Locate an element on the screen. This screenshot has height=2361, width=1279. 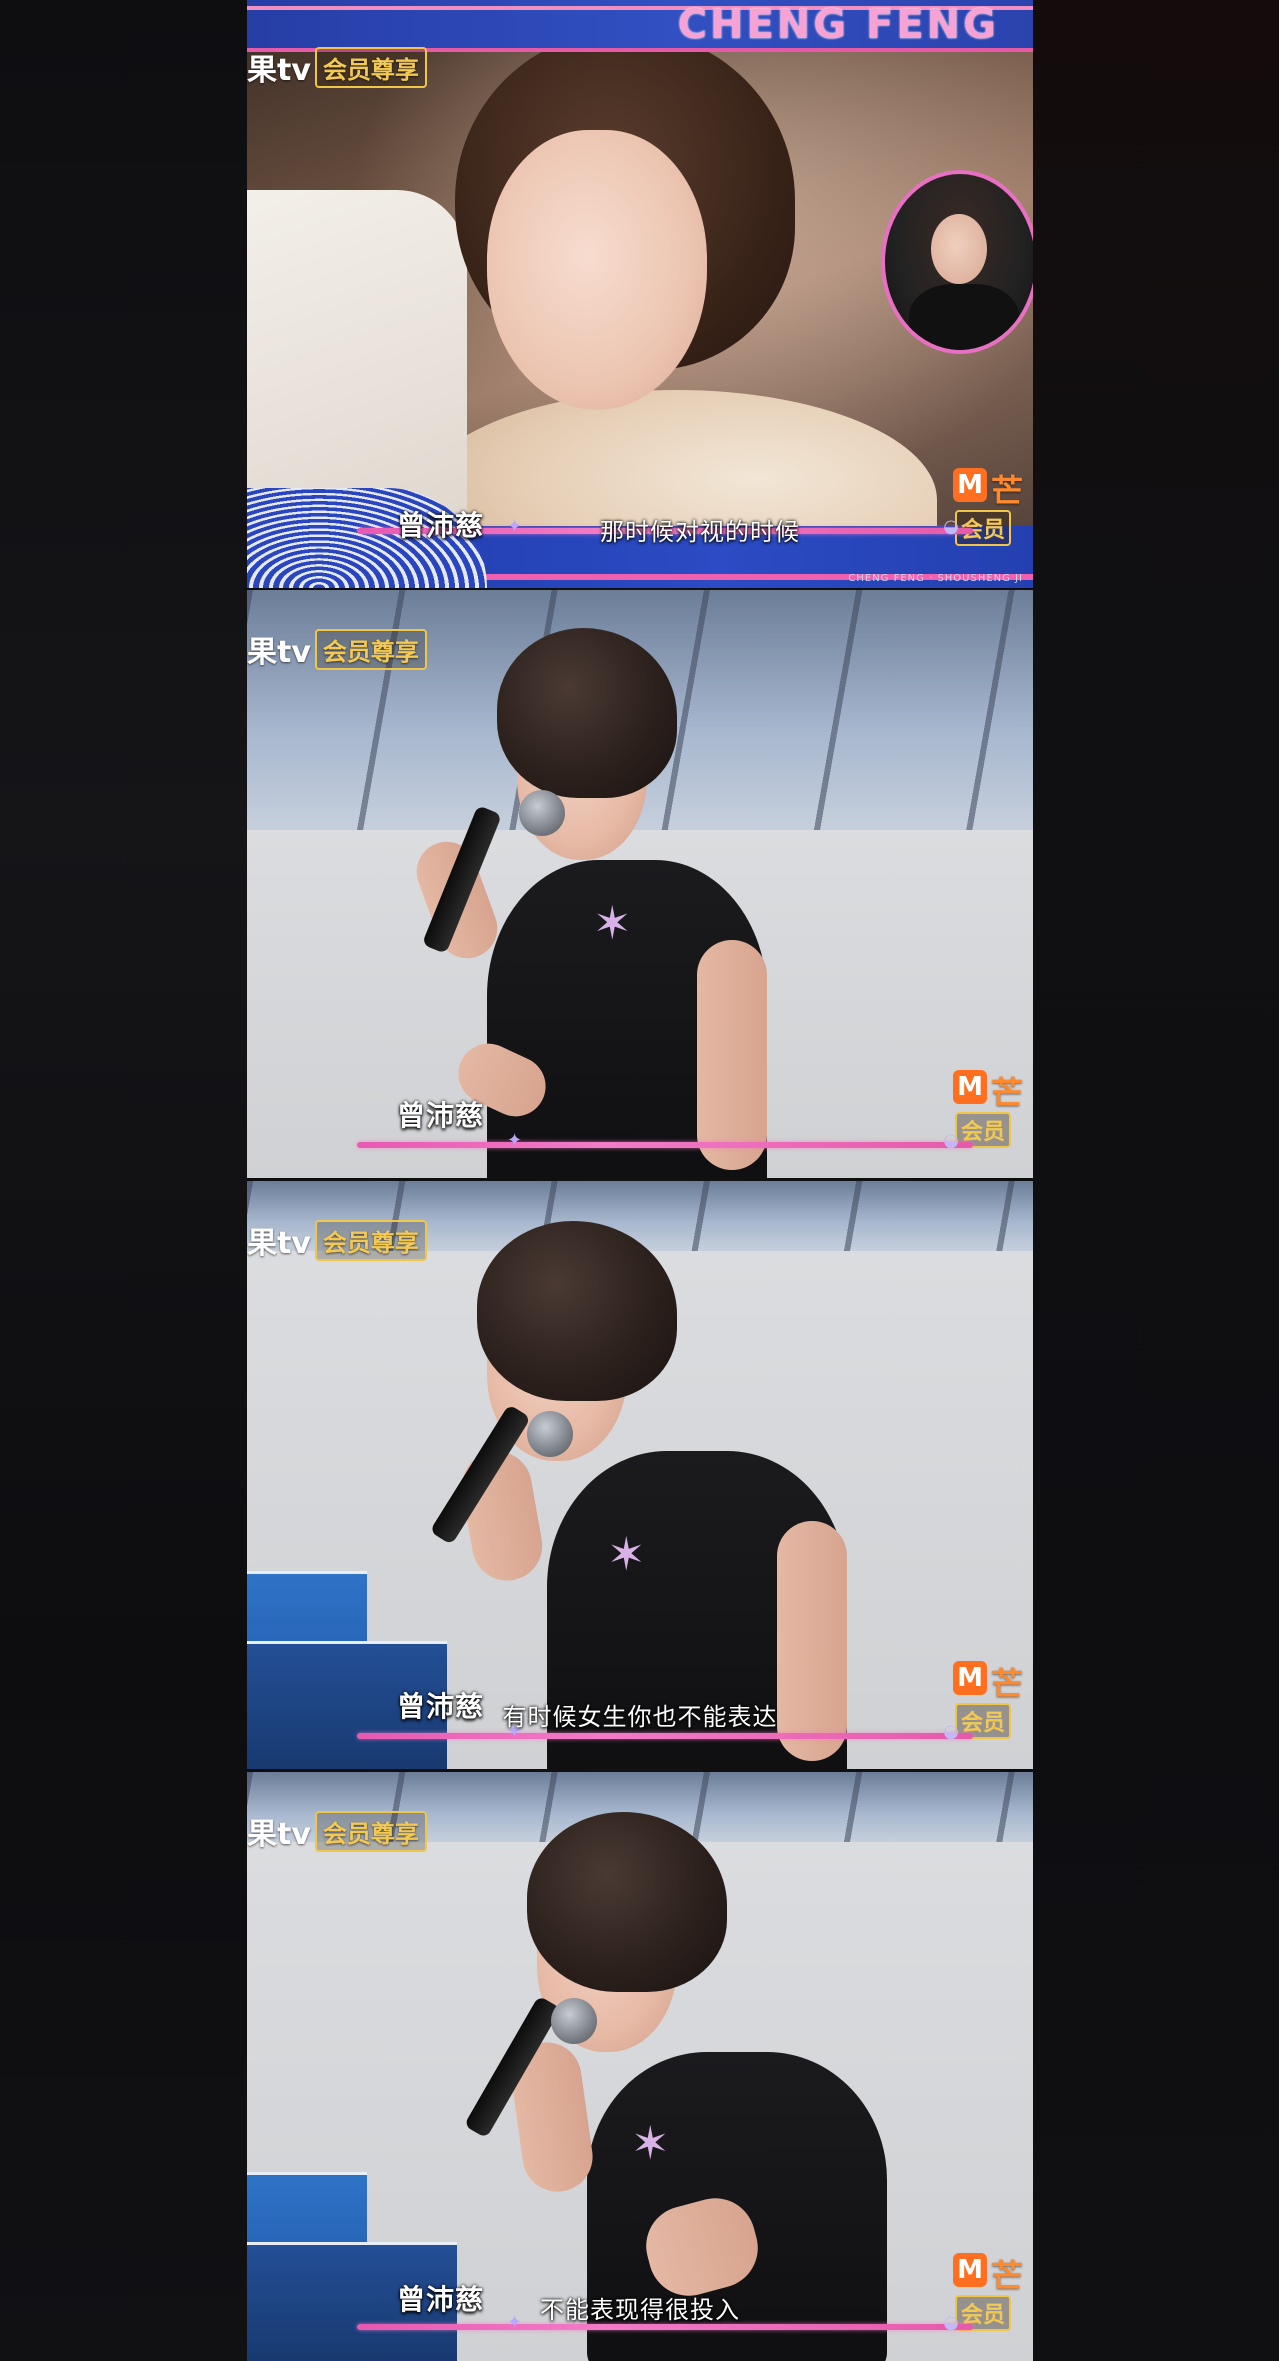
inset-body is located at coordinates (964, 317).